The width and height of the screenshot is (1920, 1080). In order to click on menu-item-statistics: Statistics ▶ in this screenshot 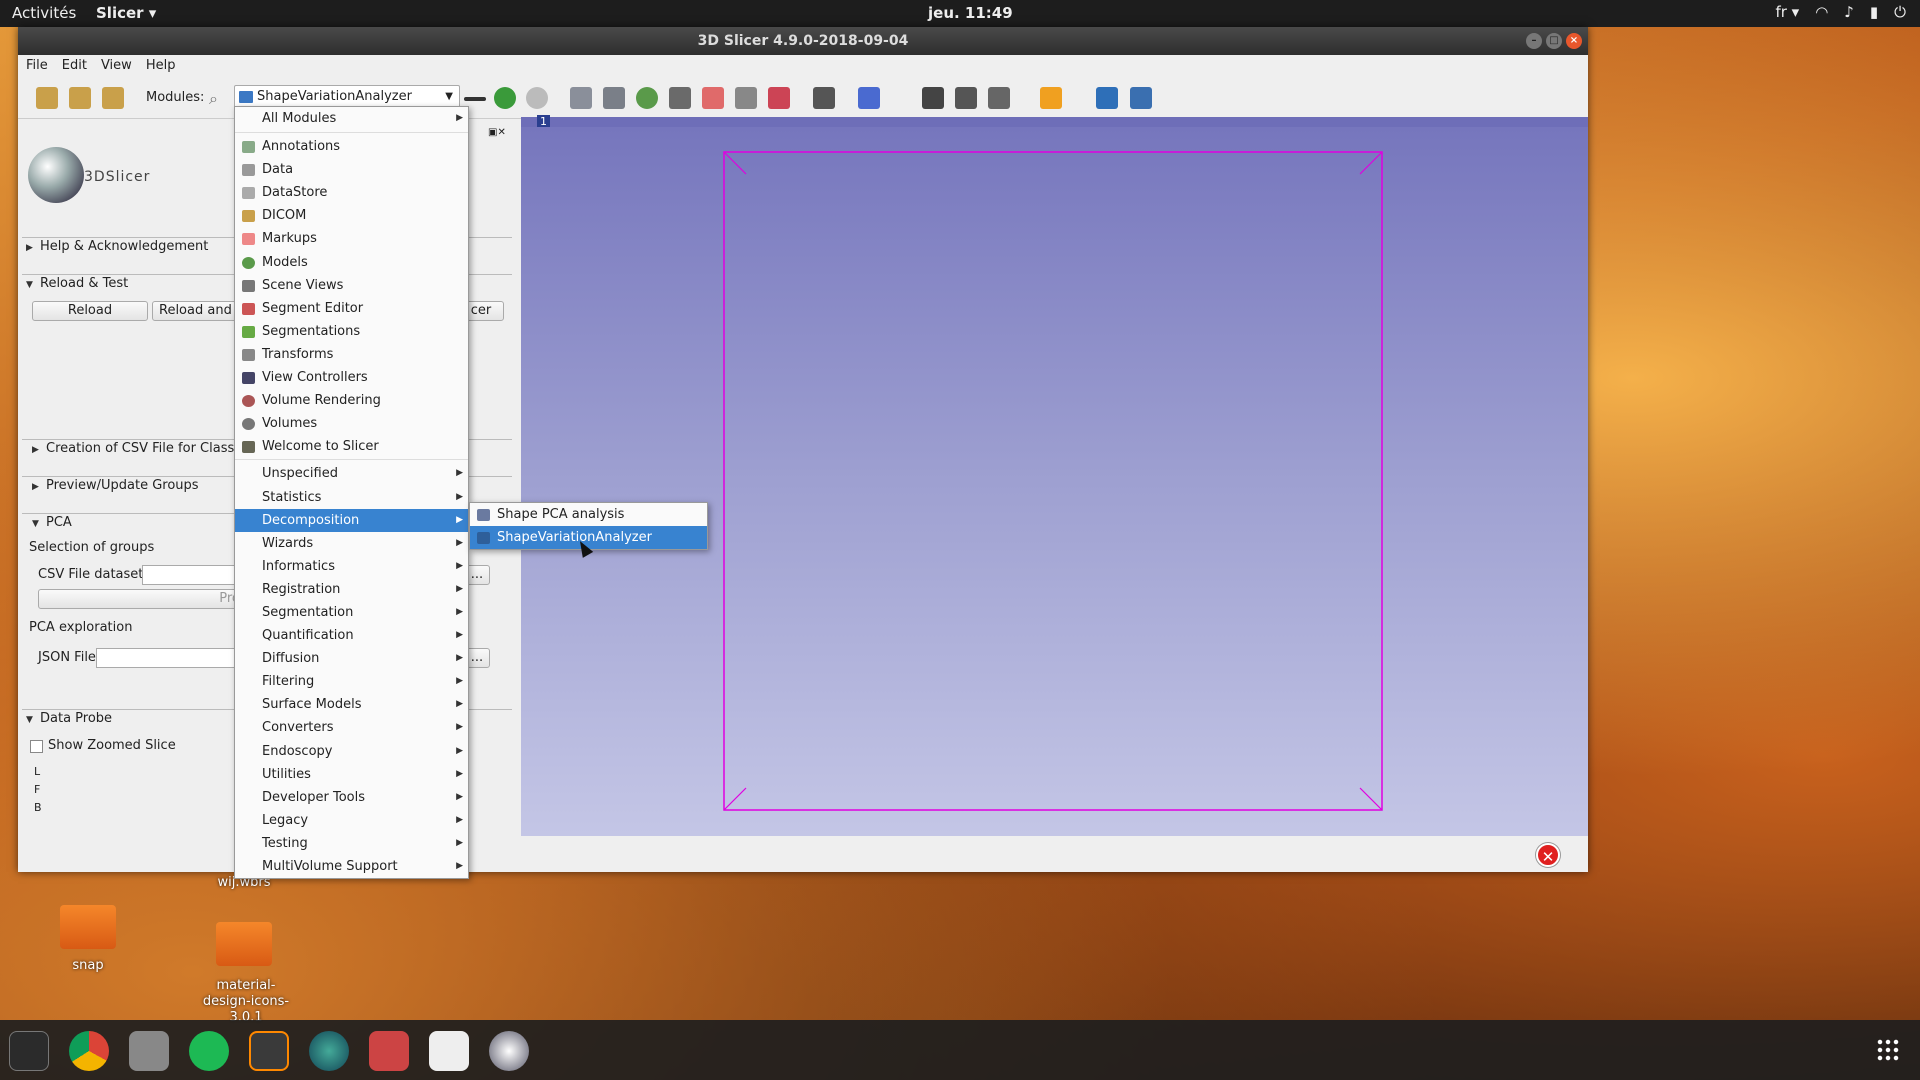, I will do `click(351, 497)`.